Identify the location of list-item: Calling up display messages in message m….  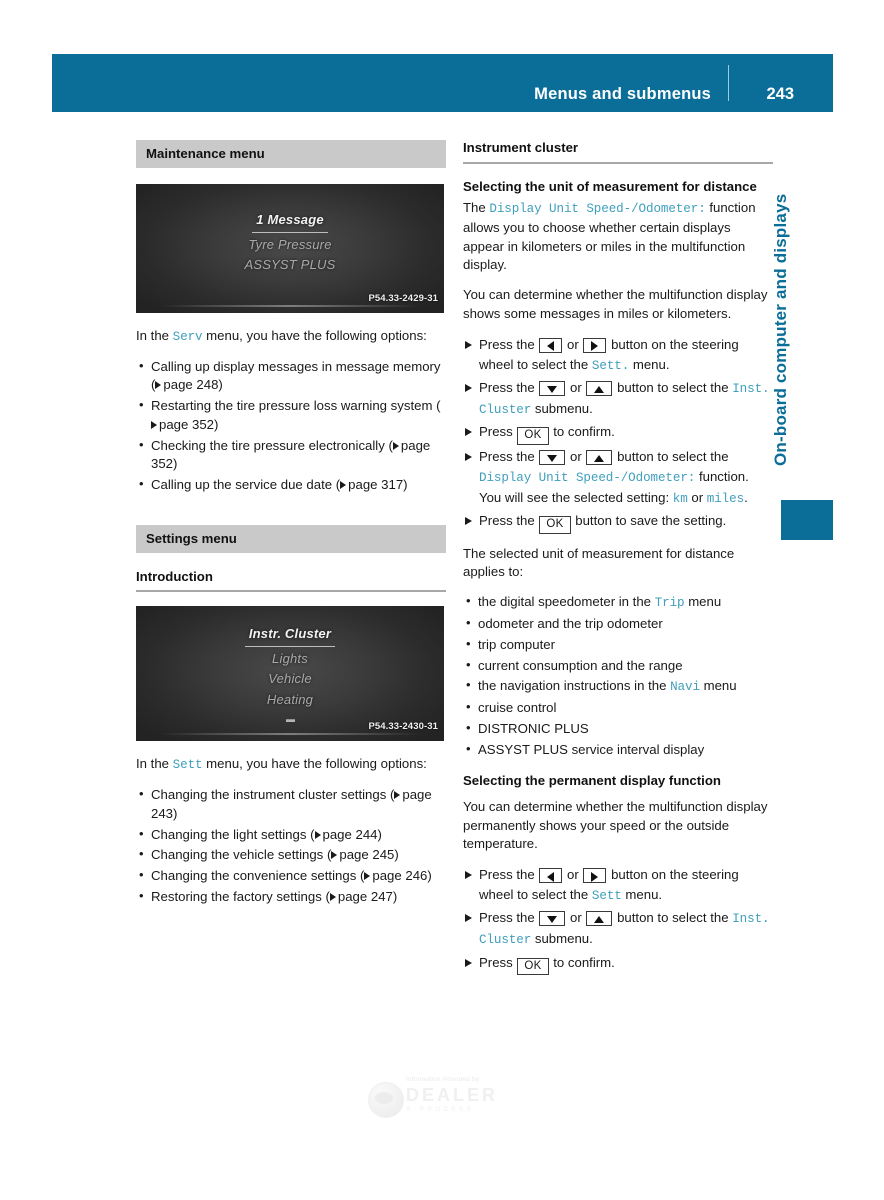
(291, 376).